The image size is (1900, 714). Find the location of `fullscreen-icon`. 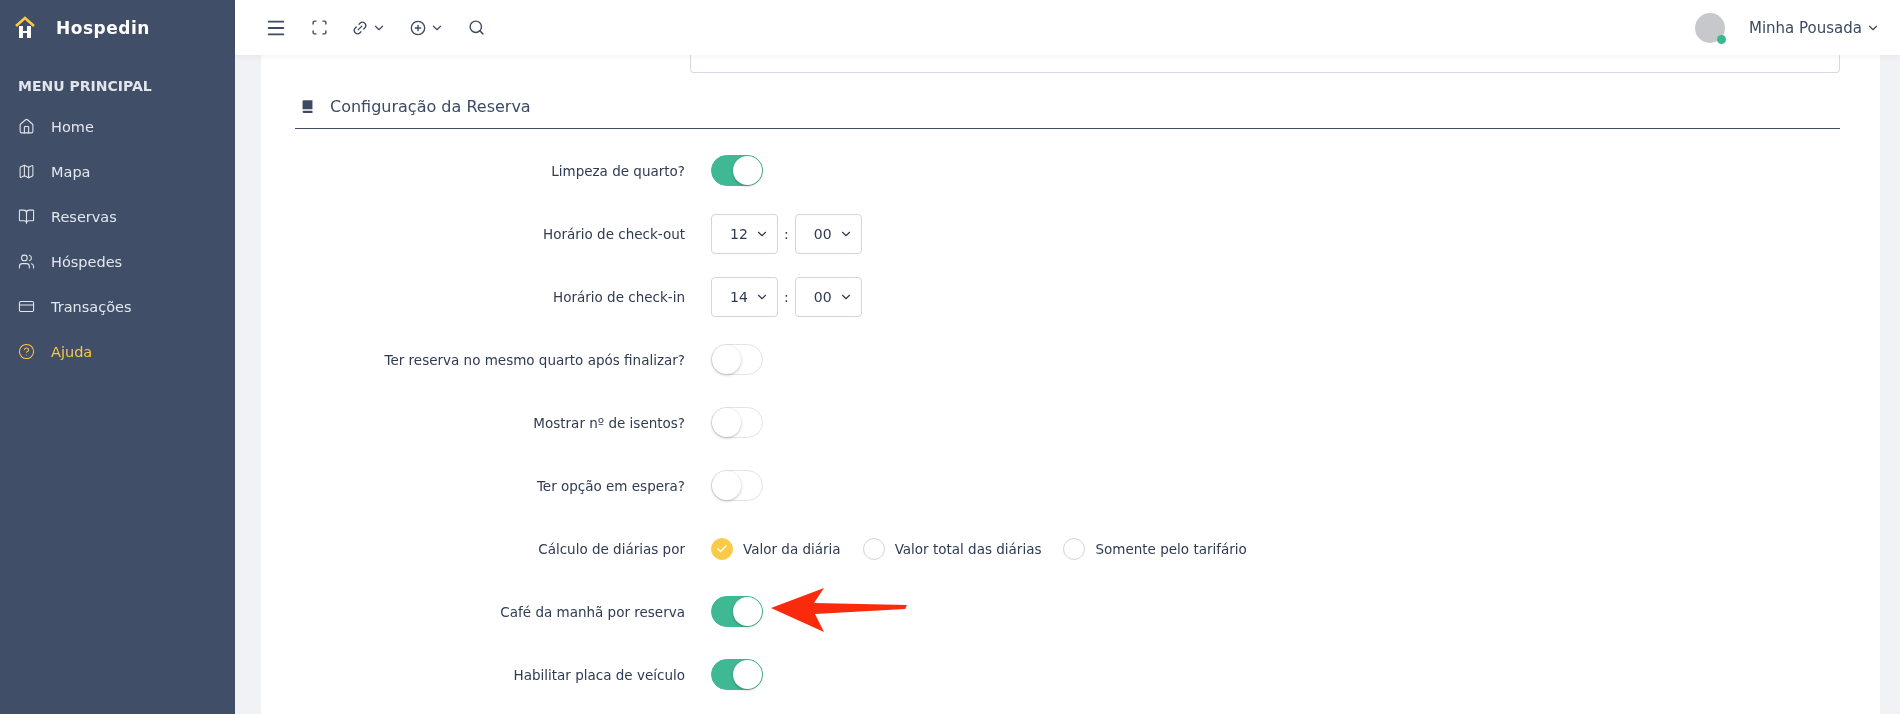

fullscreen-icon is located at coordinates (319, 27).